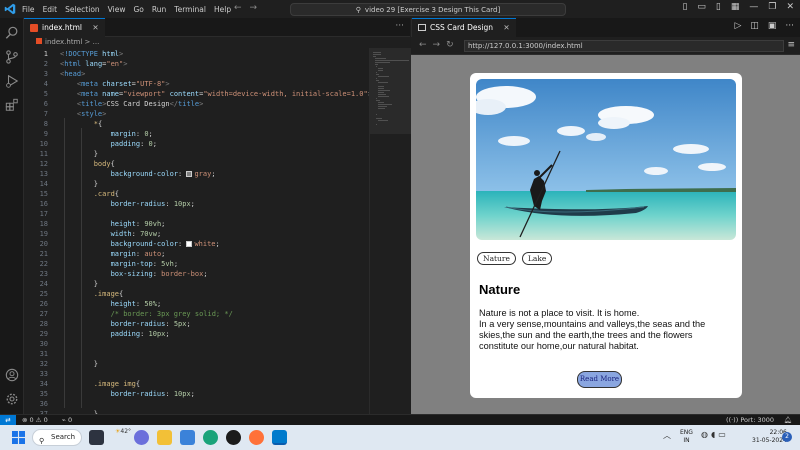  What do you see at coordinates (67, 420) in the screenshot?
I see `ports-indicator: ⌁ 0` at bounding box center [67, 420].